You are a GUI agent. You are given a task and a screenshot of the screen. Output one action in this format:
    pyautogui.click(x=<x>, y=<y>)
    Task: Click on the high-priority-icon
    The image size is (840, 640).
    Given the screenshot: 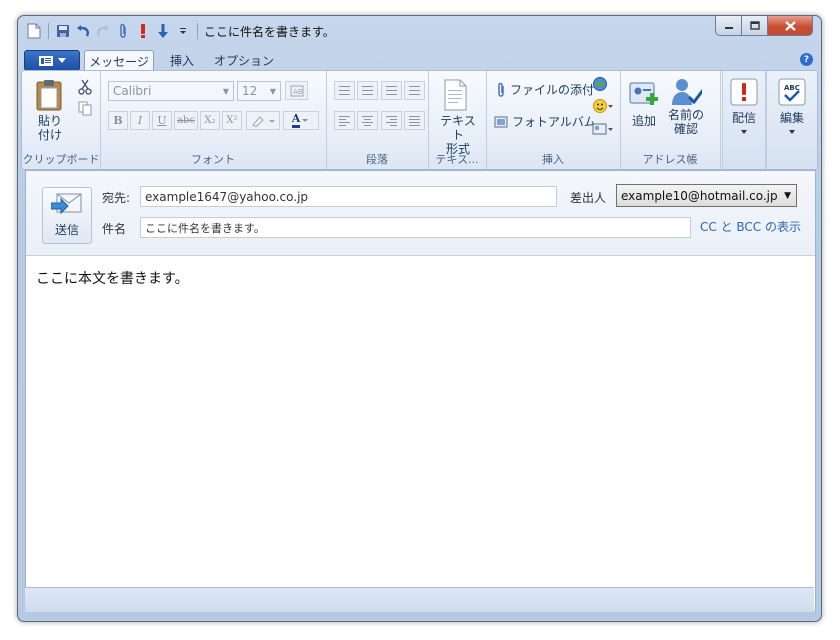 What is the action you would take?
    pyautogui.click(x=143, y=31)
    